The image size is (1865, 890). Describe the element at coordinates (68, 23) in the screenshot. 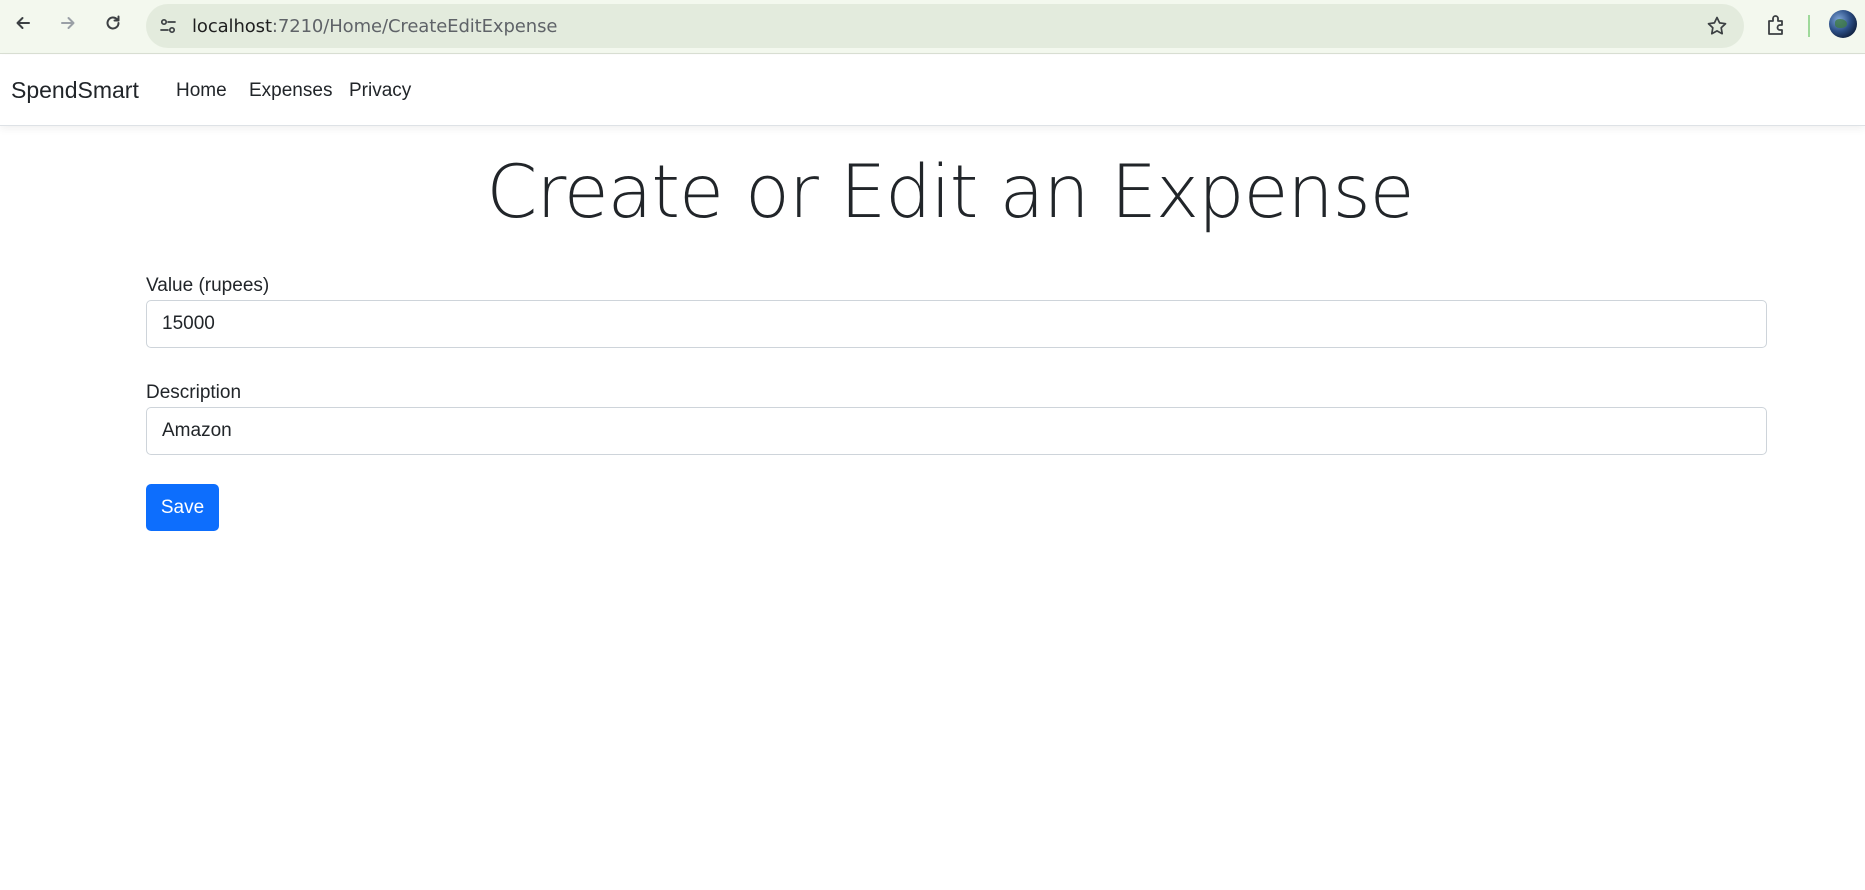

I see `forward-icon` at that location.